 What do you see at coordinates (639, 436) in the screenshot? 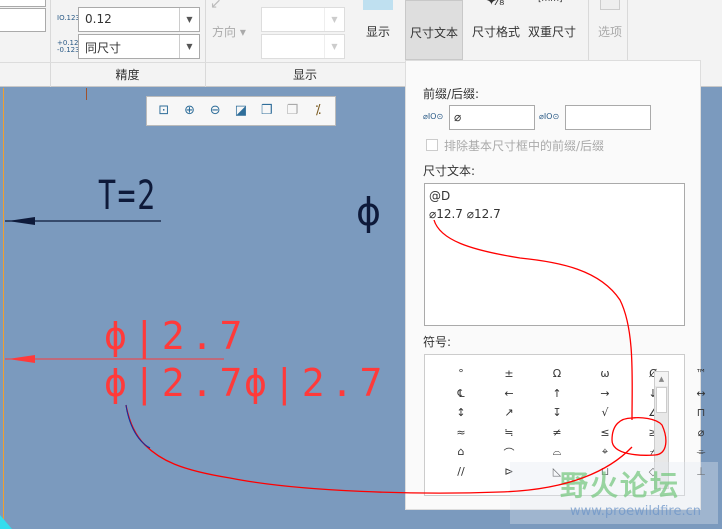
I see `annotation-circle` at bounding box center [639, 436].